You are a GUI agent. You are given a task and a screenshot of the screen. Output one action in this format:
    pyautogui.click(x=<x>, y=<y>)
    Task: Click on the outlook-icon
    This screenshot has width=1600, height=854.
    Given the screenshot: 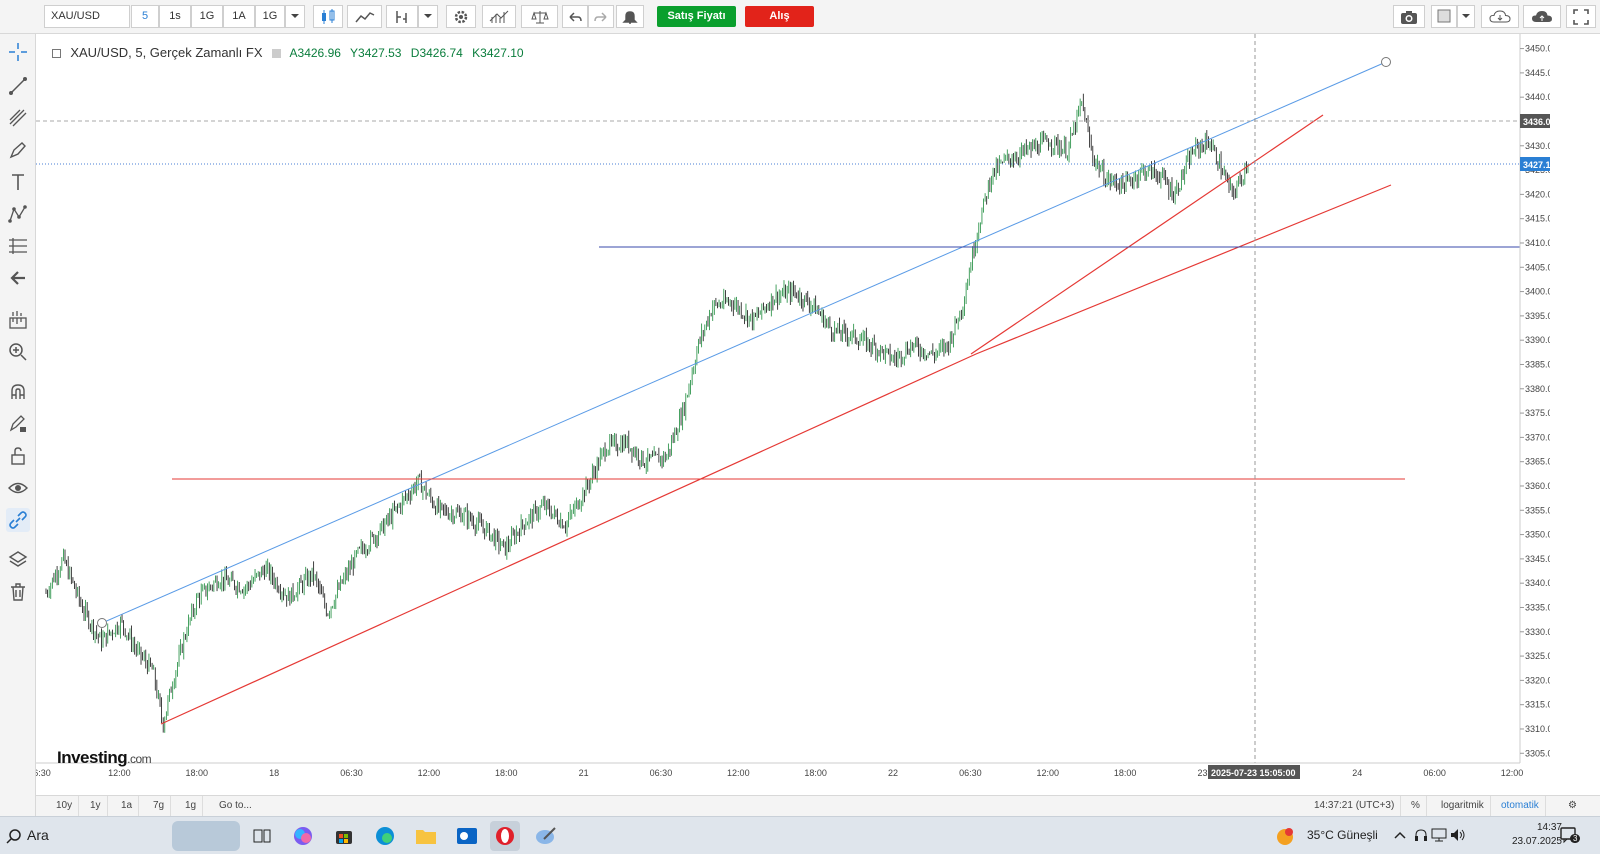 What is the action you would take?
    pyautogui.click(x=467, y=836)
    